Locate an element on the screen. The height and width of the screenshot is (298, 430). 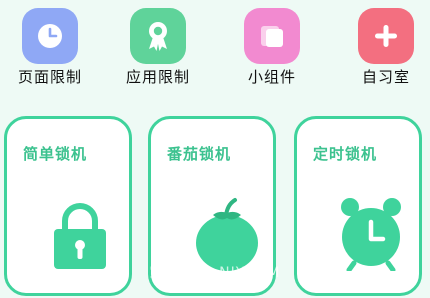
alarm-clock-icon is located at coordinates (358, 232).